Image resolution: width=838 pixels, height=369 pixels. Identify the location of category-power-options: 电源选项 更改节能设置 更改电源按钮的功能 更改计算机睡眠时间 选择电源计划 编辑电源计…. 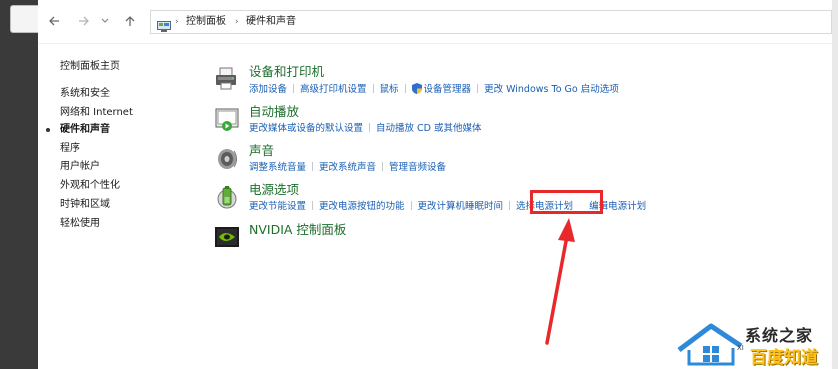
(514, 202).